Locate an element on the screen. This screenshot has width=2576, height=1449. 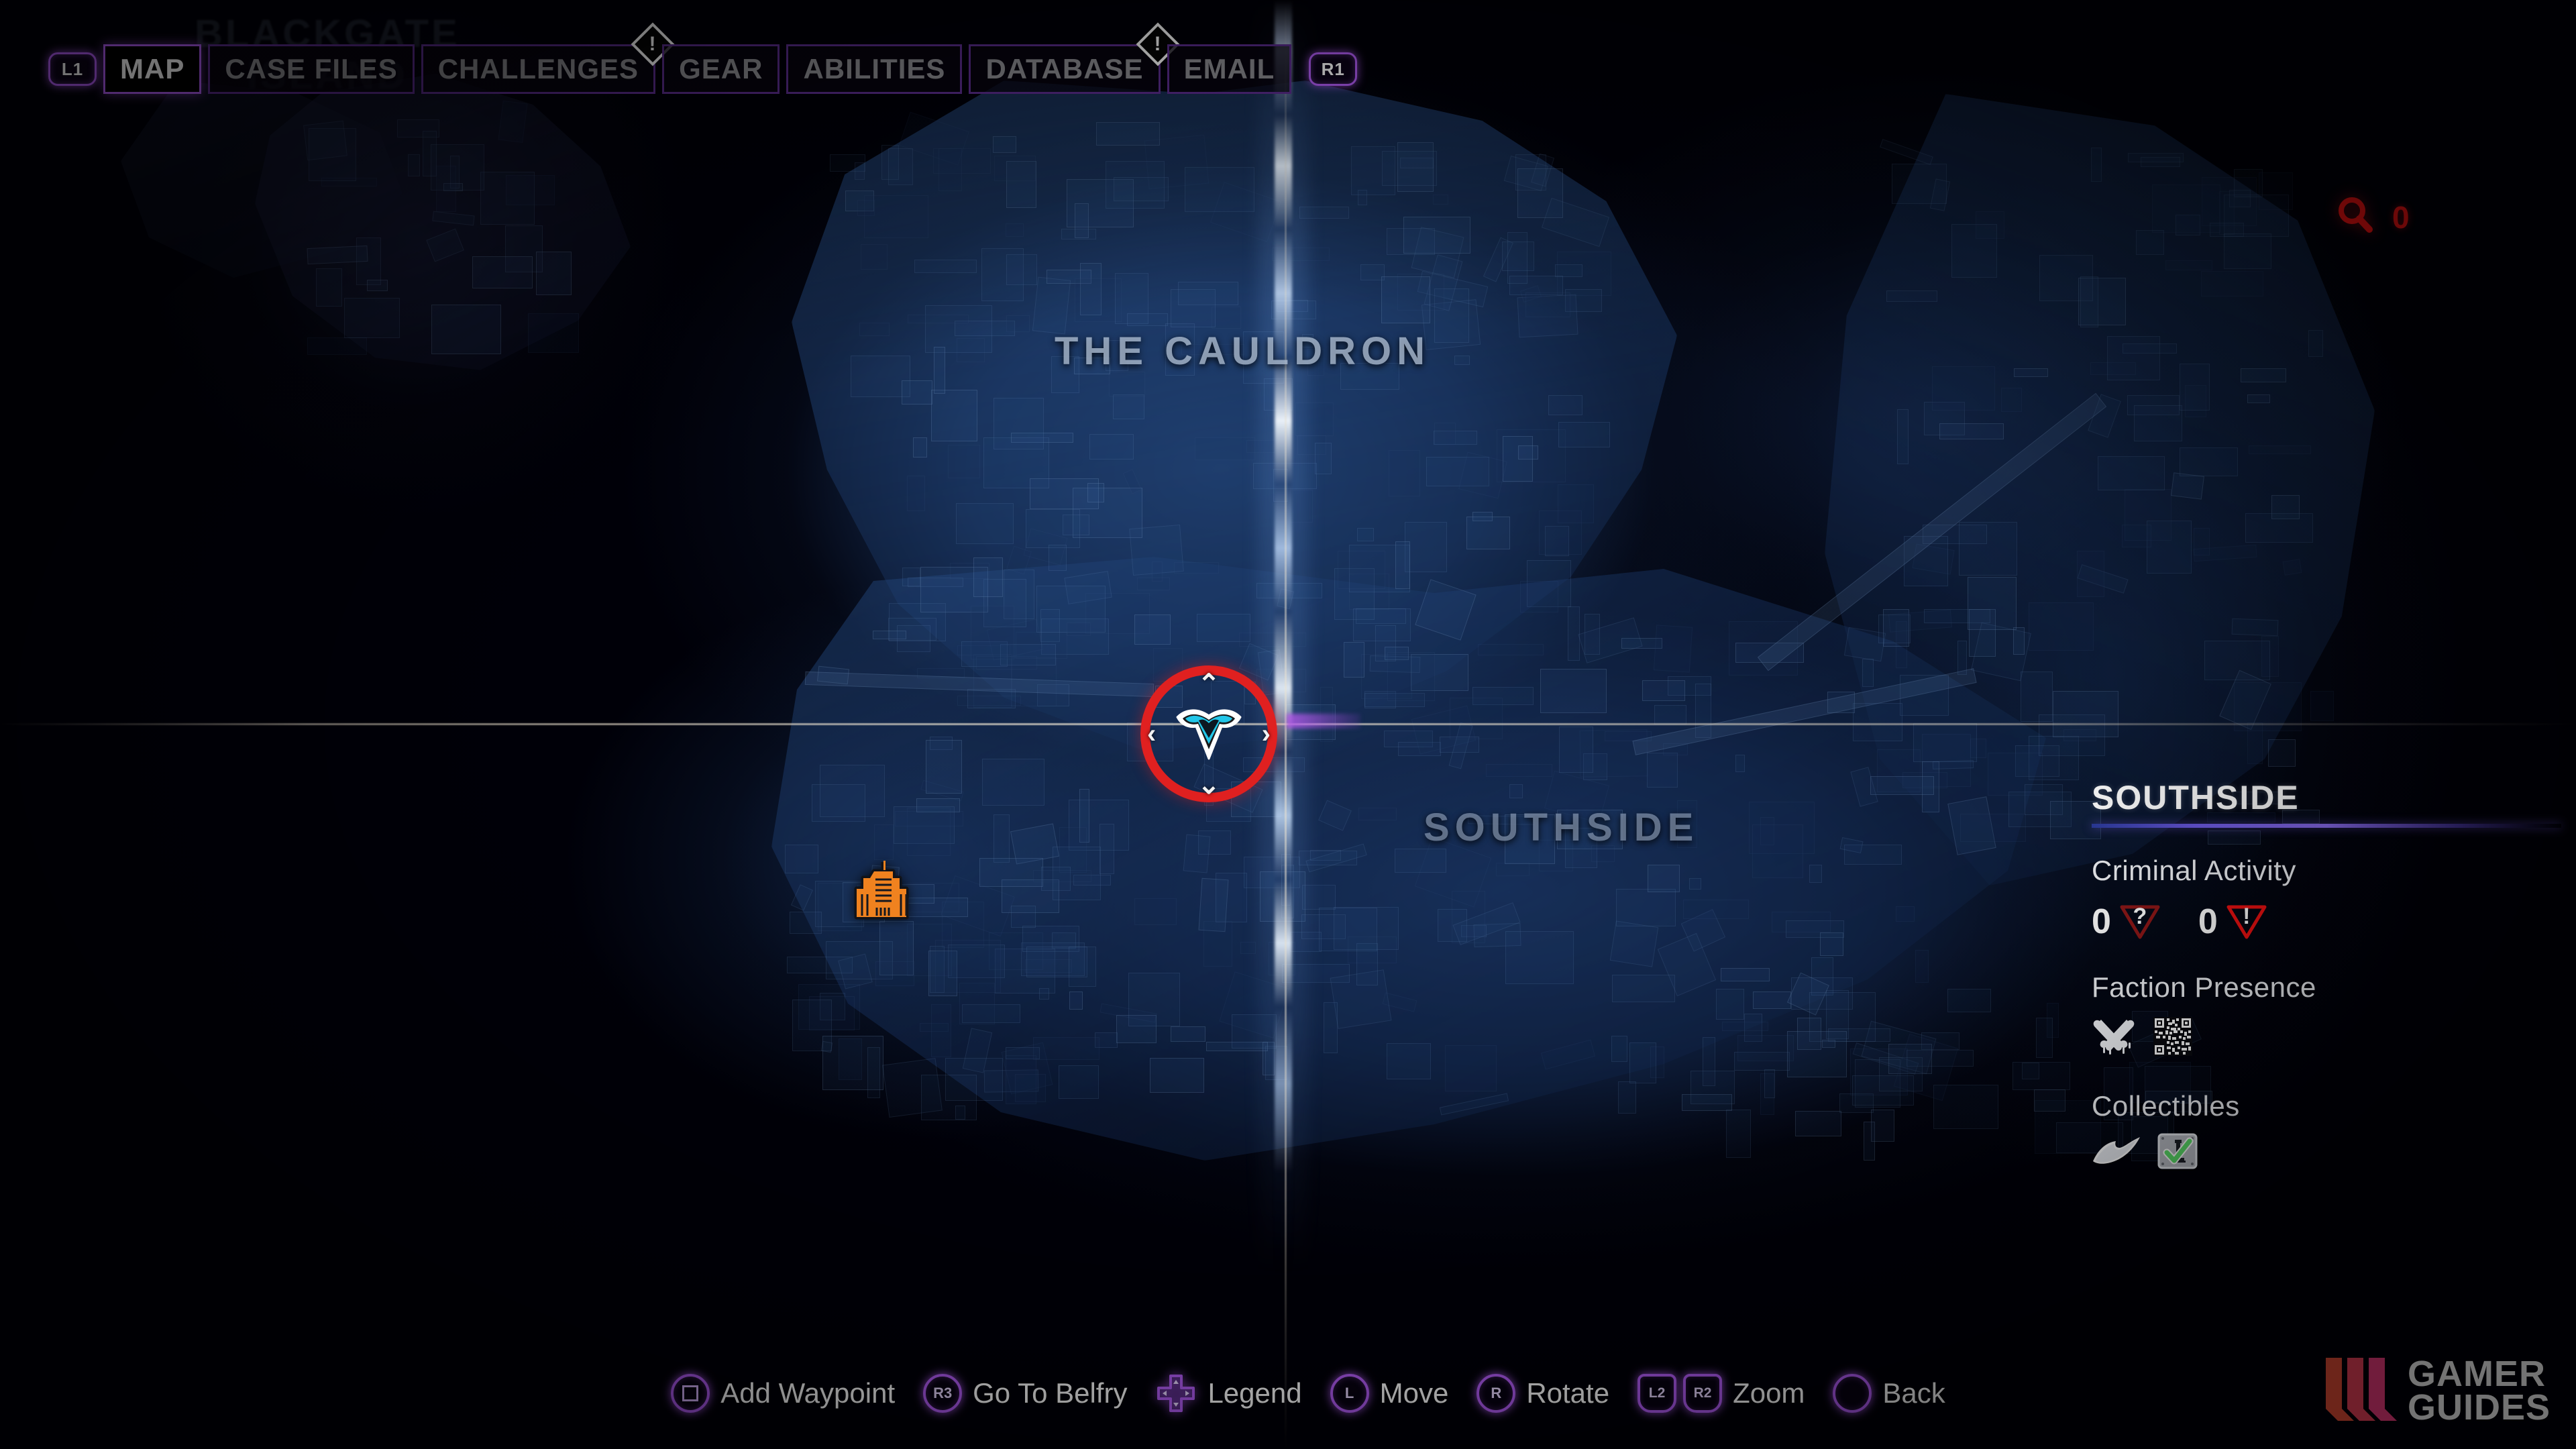
faction-presence-icons is located at coordinates (2326, 1038).